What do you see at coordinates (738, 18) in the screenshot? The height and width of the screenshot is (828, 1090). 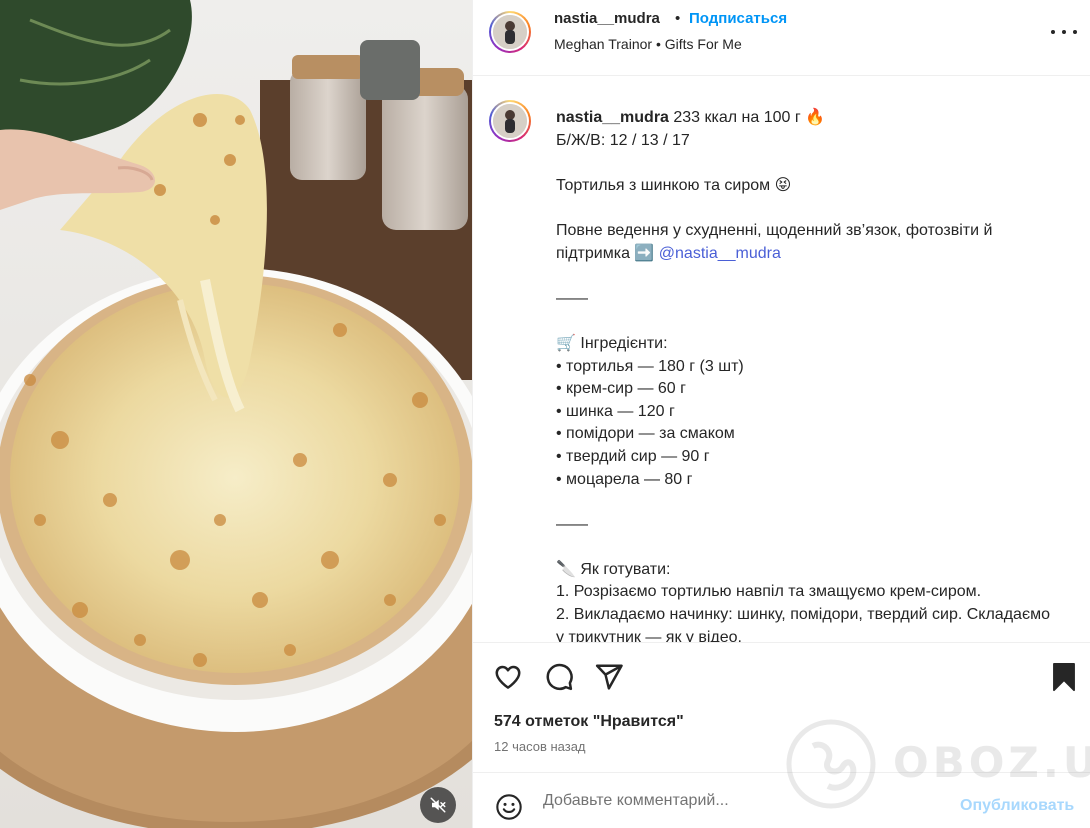 I see `follow-button: Подписаться` at bounding box center [738, 18].